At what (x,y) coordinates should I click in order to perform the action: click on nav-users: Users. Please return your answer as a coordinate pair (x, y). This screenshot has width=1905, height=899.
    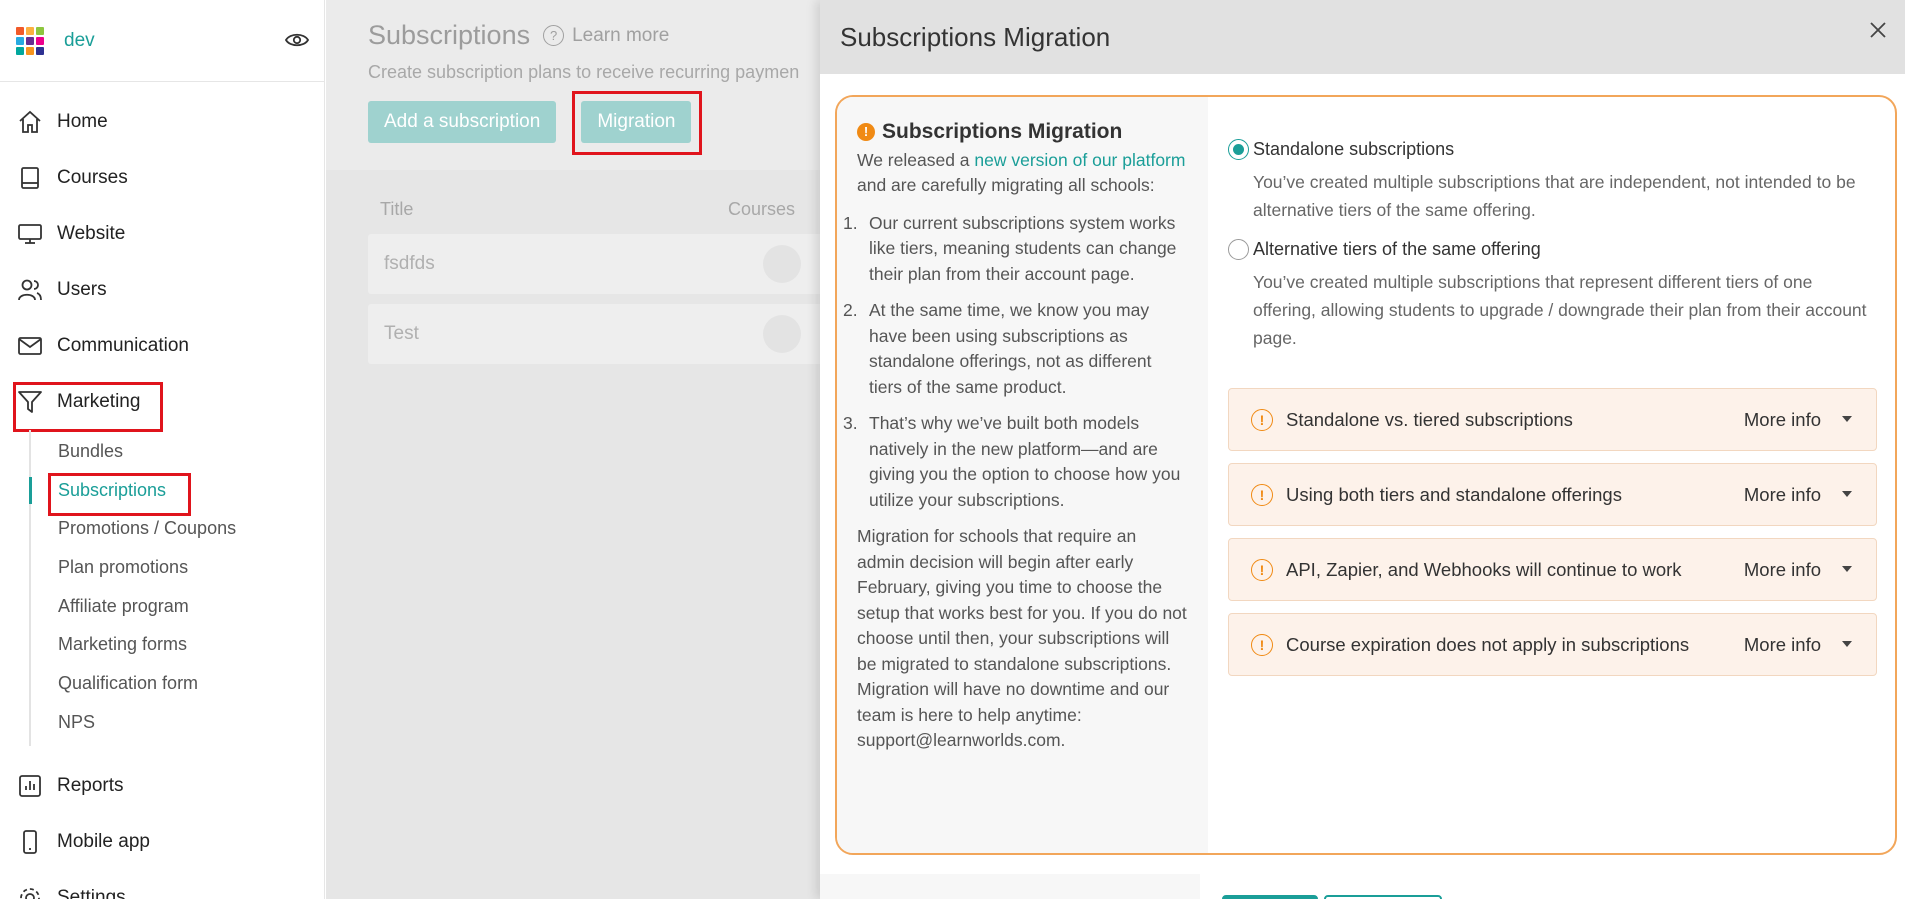
    Looking at the image, I should click on (162, 290).